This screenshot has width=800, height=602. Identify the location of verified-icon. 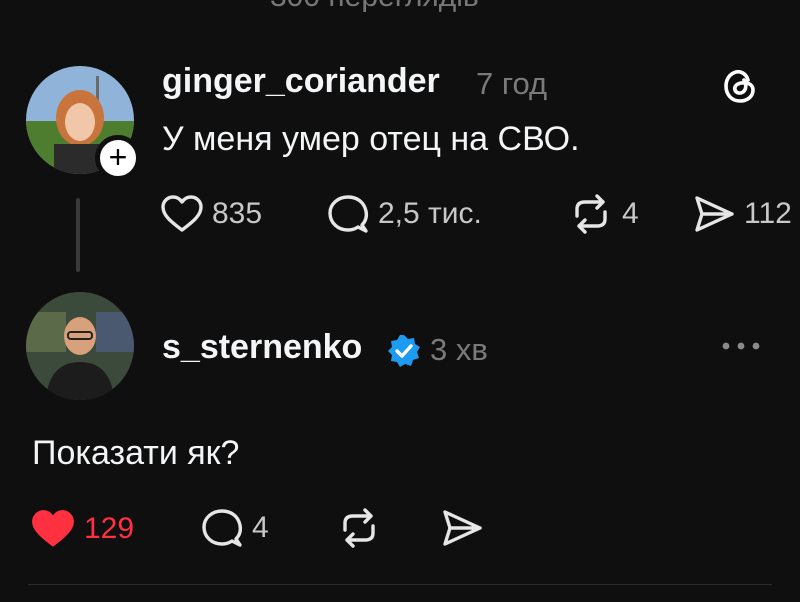
(404, 353).